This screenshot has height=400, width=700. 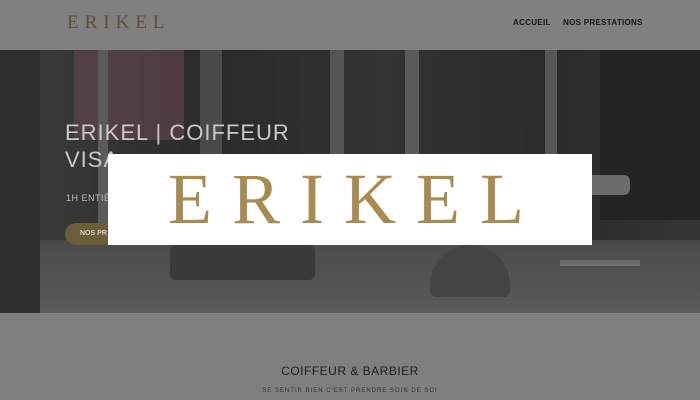 I want to click on hero-subtitle: 1H ENTIÈ, so click(x=88, y=198).